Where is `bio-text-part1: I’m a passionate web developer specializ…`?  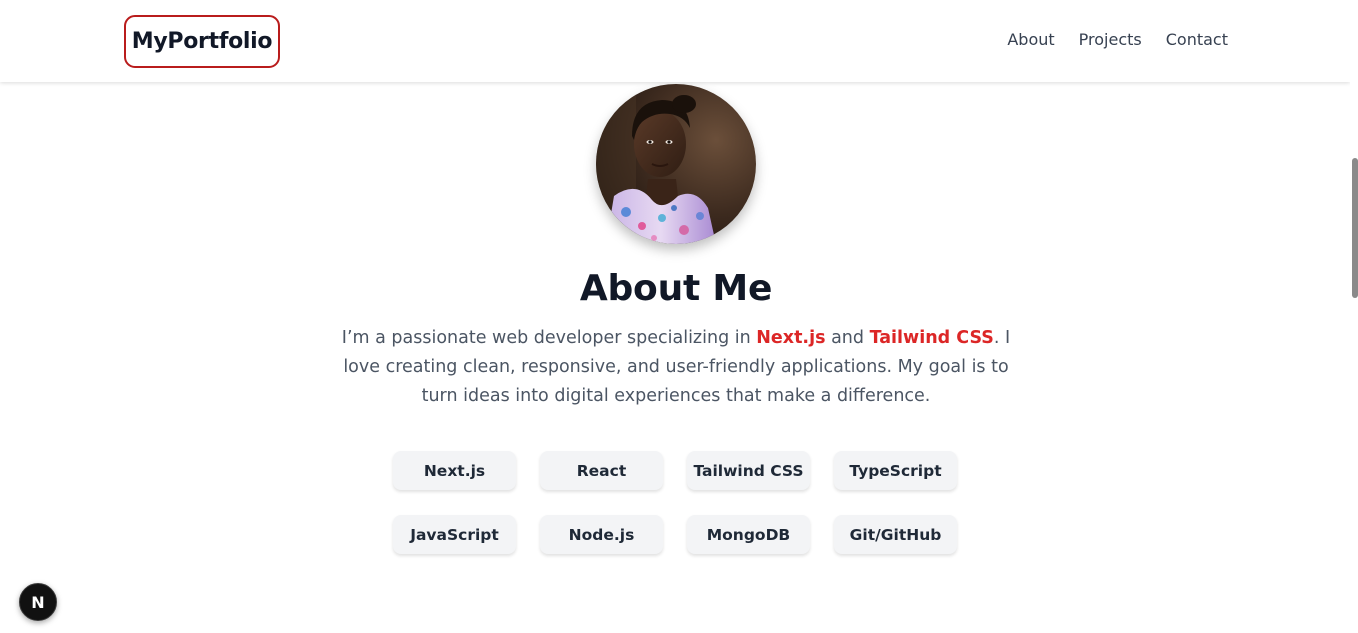
bio-text-part1: I’m a passionate web developer specializ… is located at coordinates (549, 338).